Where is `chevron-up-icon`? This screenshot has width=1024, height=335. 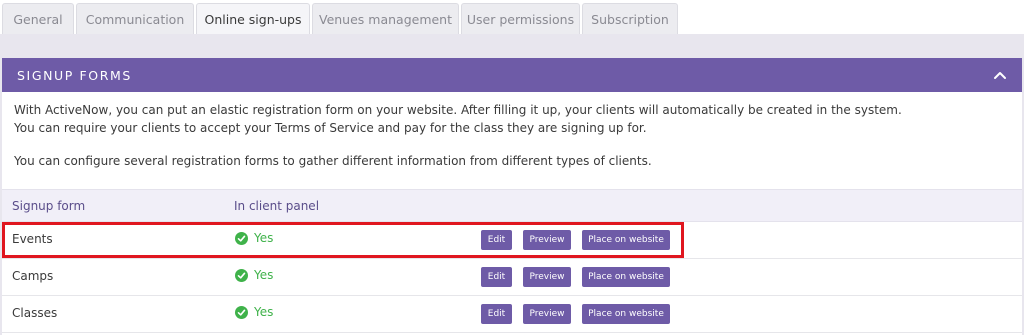
chevron-up-icon is located at coordinates (1000, 75).